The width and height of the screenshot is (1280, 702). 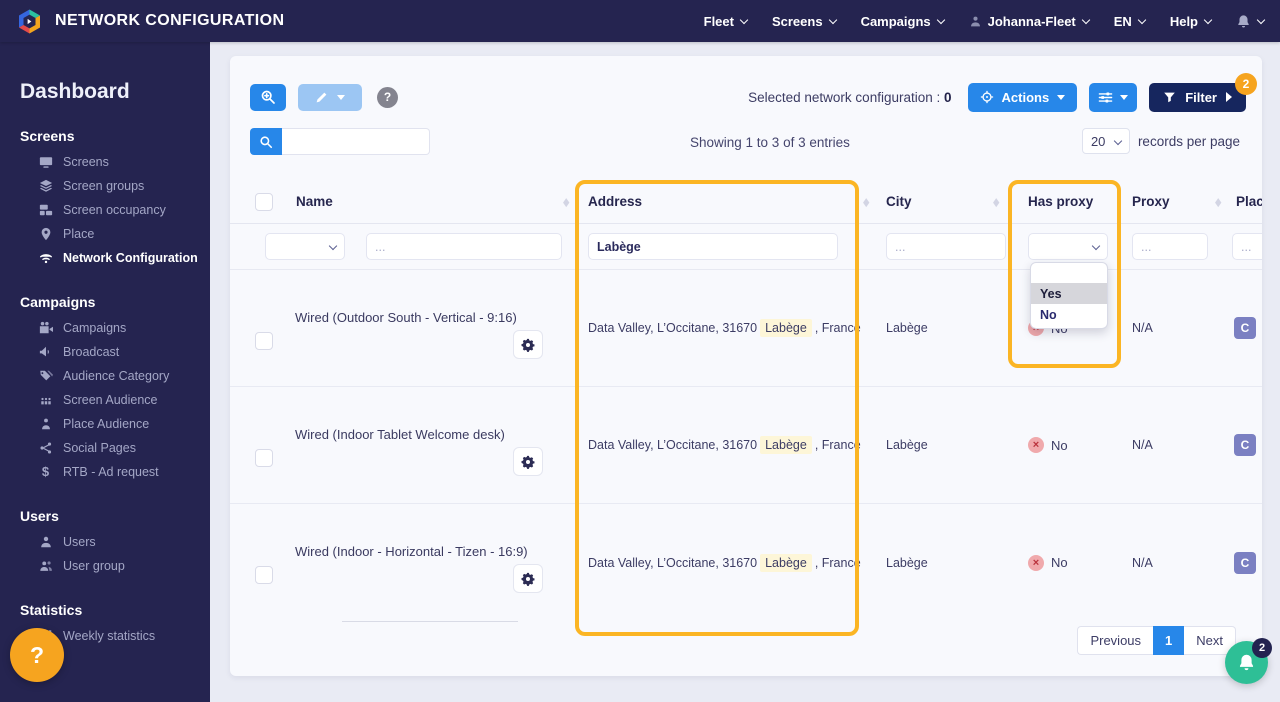 What do you see at coordinates (105, 352) in the screenshot?
I see `sidebar-item-broadcast: Broadcast` at bounding box center [105, 352].